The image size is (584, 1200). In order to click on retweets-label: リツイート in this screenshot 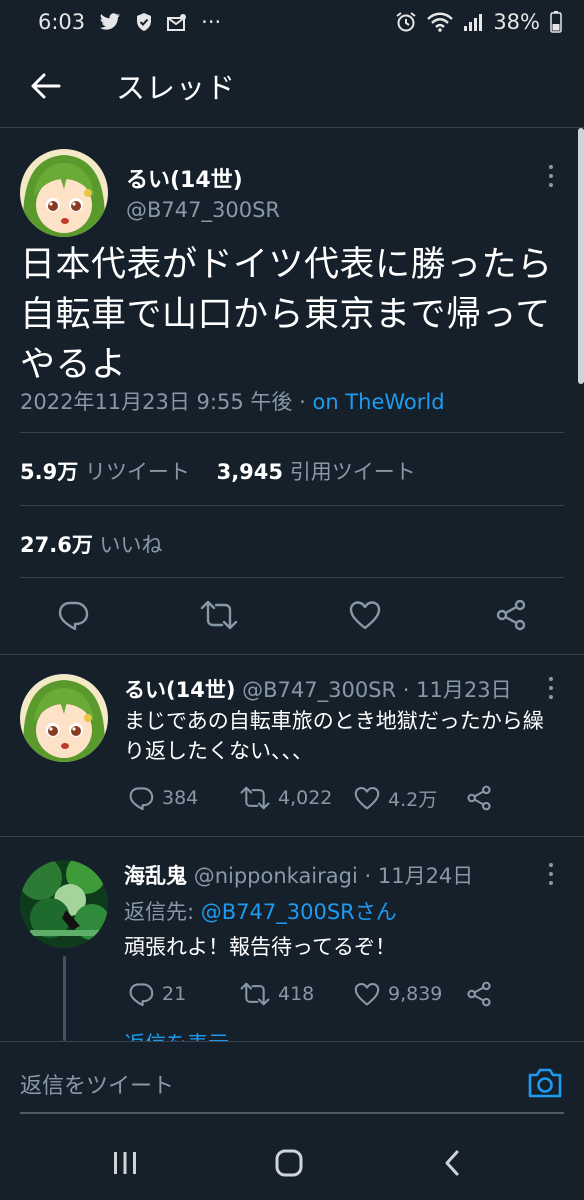, I will do `click(137, 472)`.